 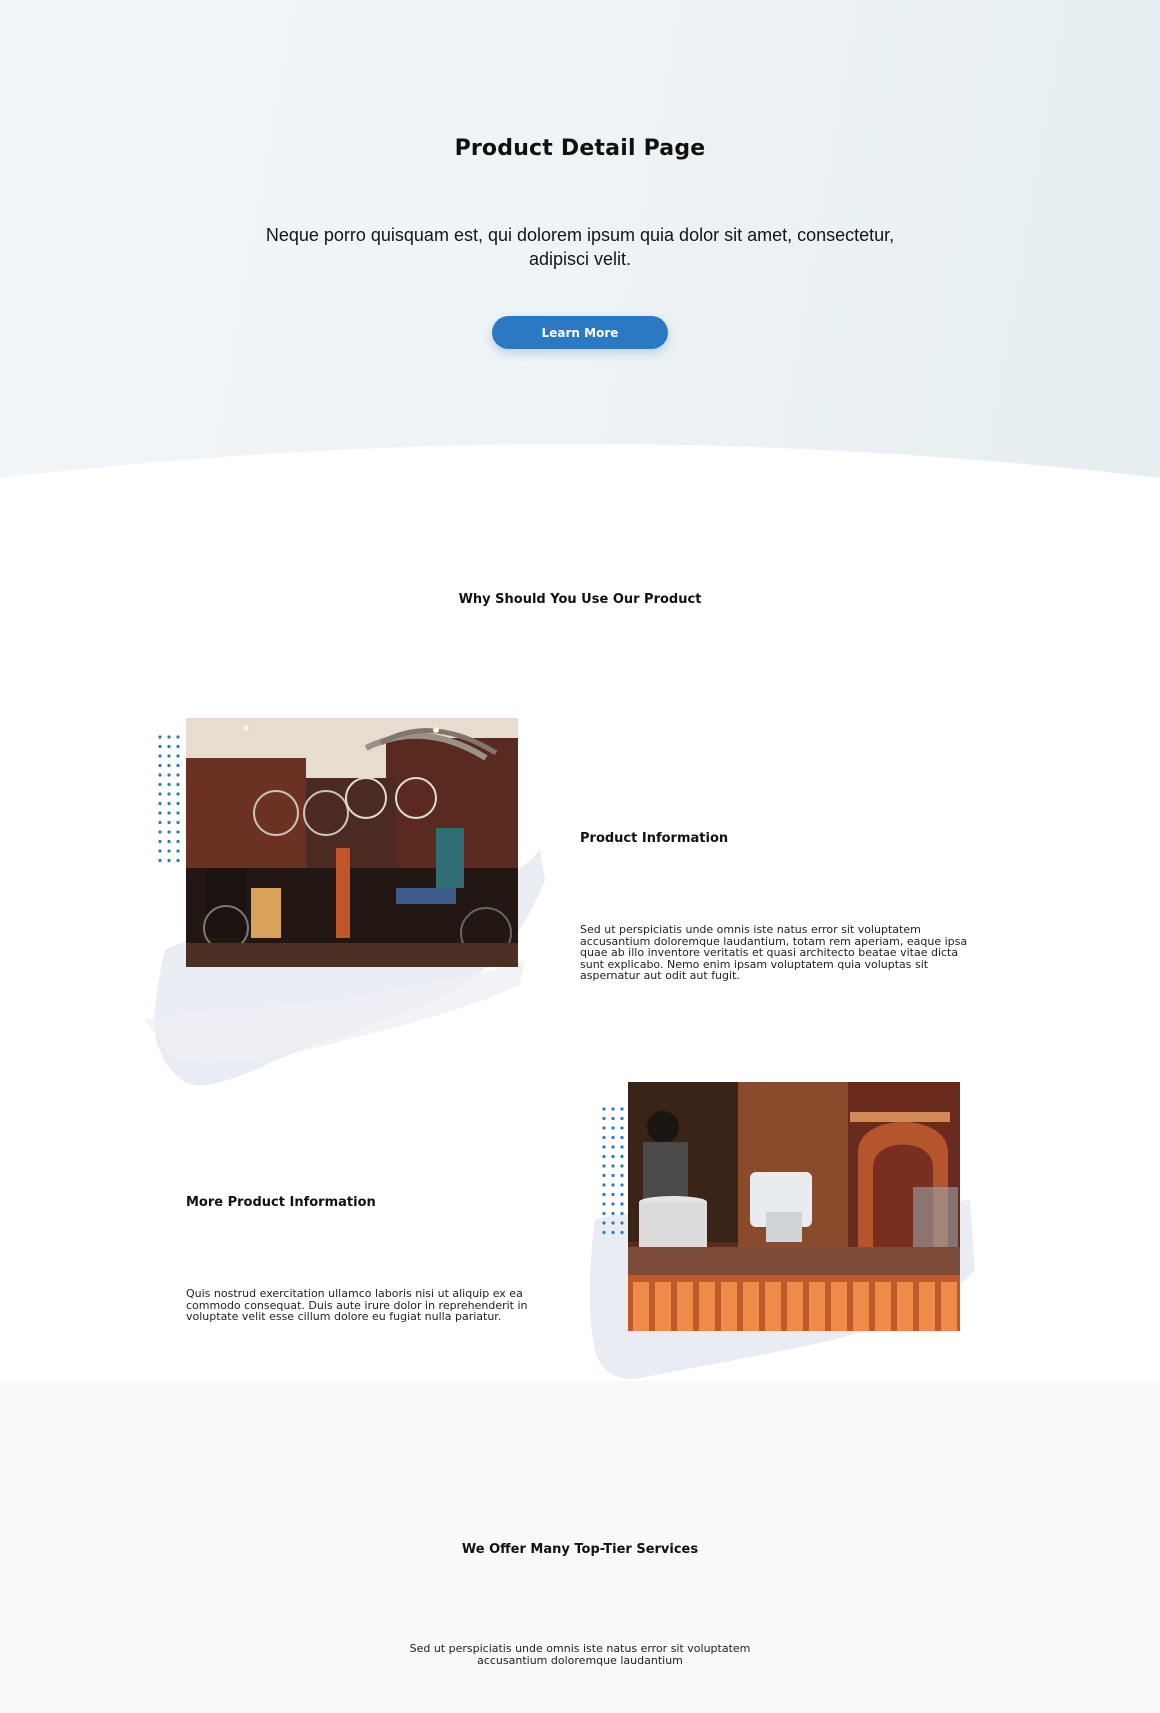 What do you see at coordinates (281, 1202) in the screenshot?
I see `more-product-information-title: More Product Information` at bounding box center [281, 1202].